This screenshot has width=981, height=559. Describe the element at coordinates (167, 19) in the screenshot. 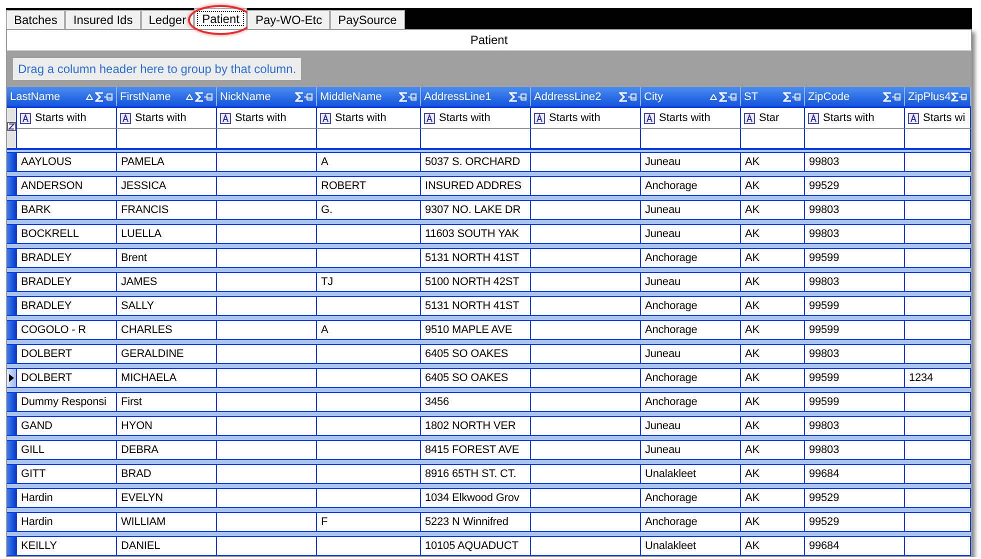

I see `tab: Ledger` at that location.